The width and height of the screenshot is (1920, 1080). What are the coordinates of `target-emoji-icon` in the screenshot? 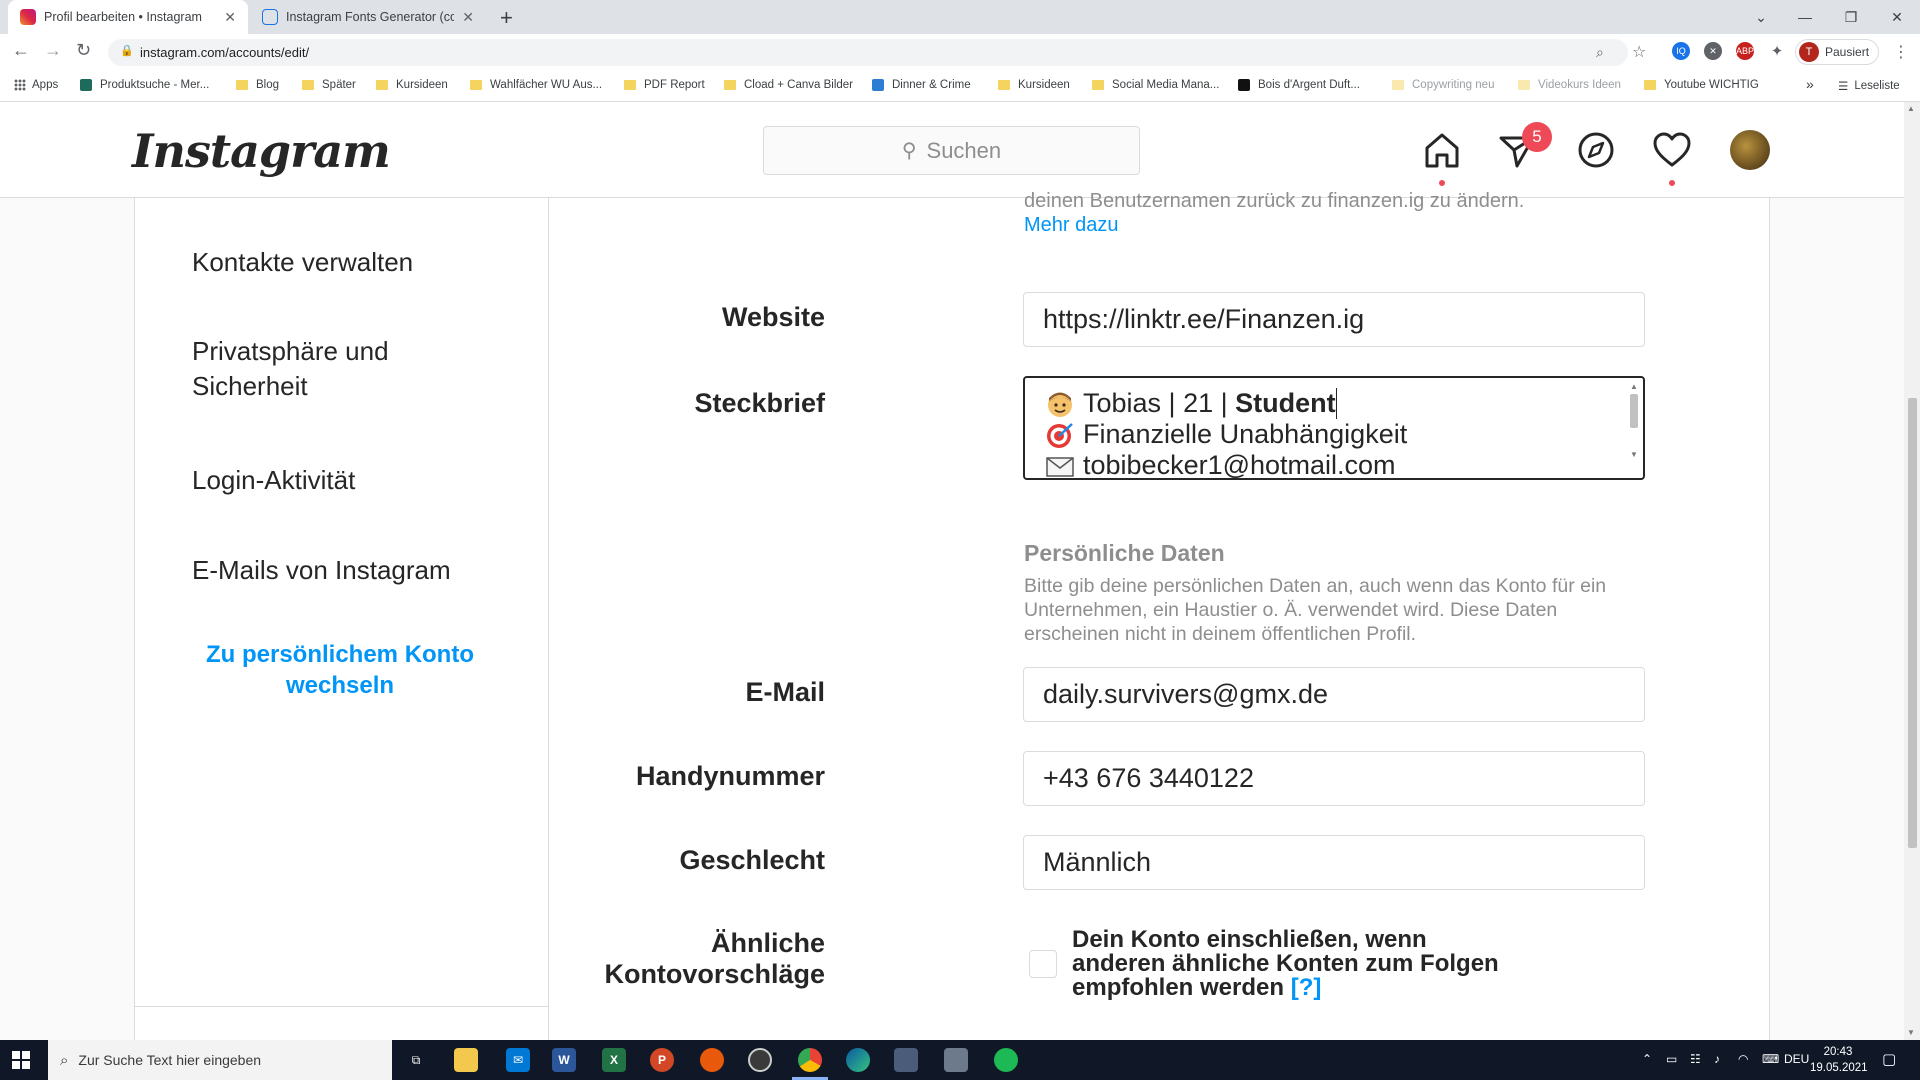 It's located at (1060, 435).